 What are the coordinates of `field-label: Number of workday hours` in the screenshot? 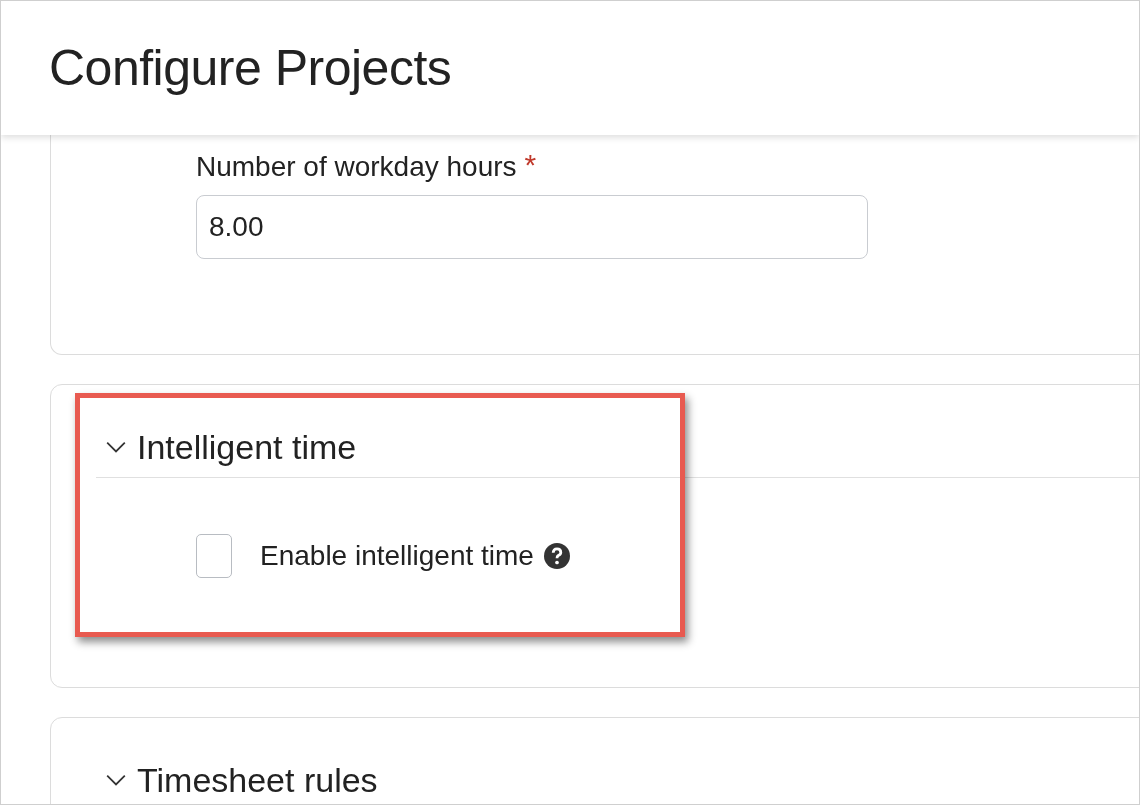 It's located at (356, 167).